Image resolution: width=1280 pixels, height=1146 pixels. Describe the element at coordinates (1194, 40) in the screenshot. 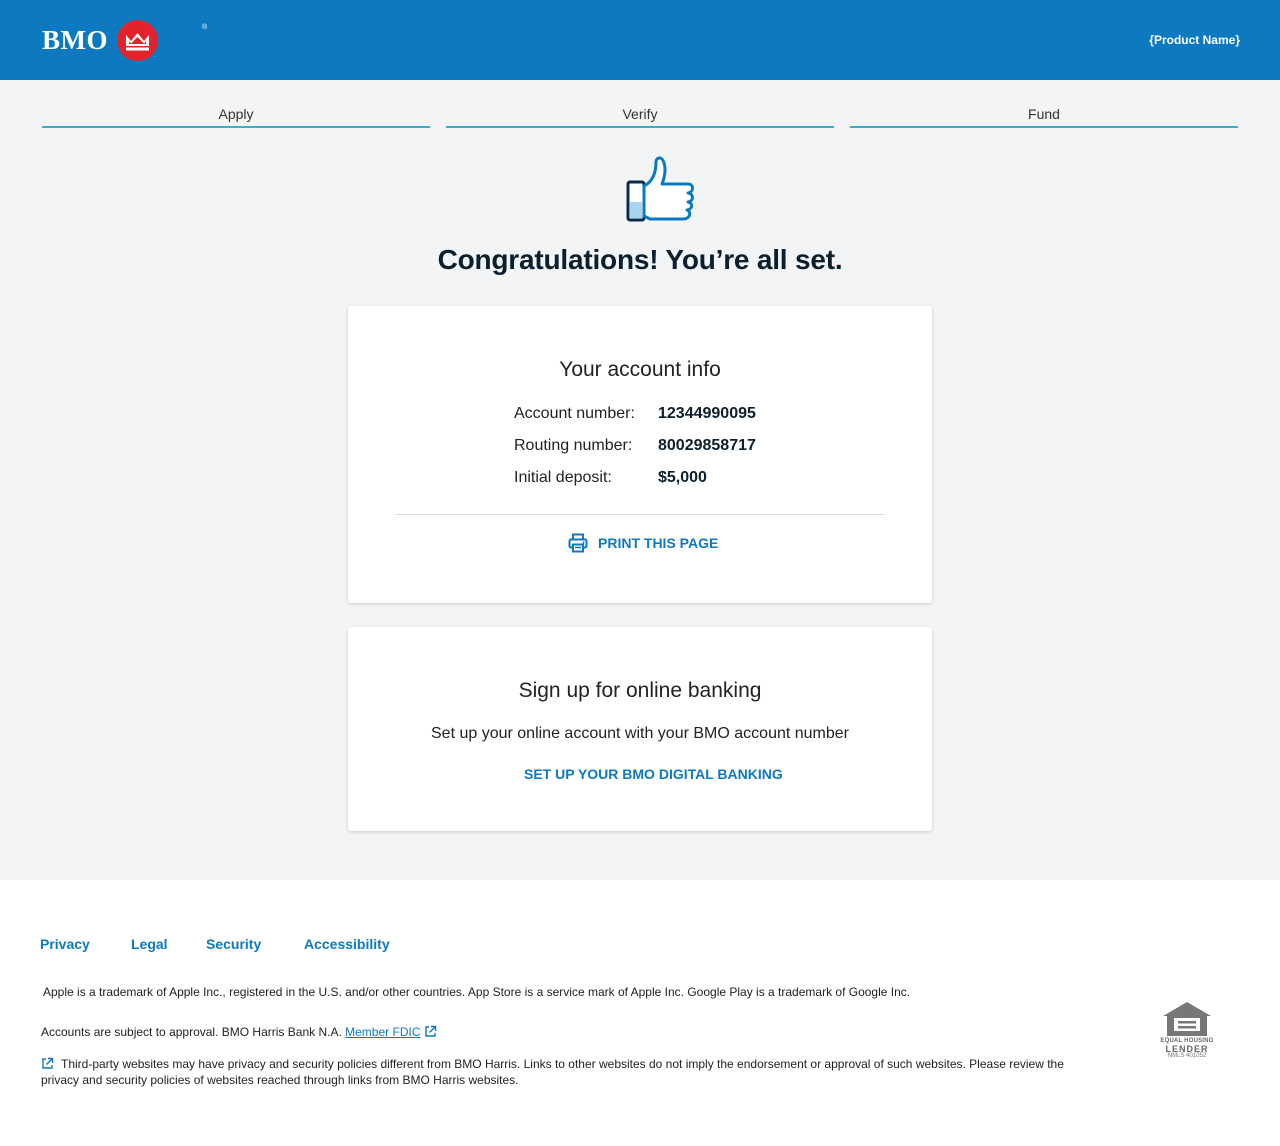

I see `product-name: {Product Name}` at that location.